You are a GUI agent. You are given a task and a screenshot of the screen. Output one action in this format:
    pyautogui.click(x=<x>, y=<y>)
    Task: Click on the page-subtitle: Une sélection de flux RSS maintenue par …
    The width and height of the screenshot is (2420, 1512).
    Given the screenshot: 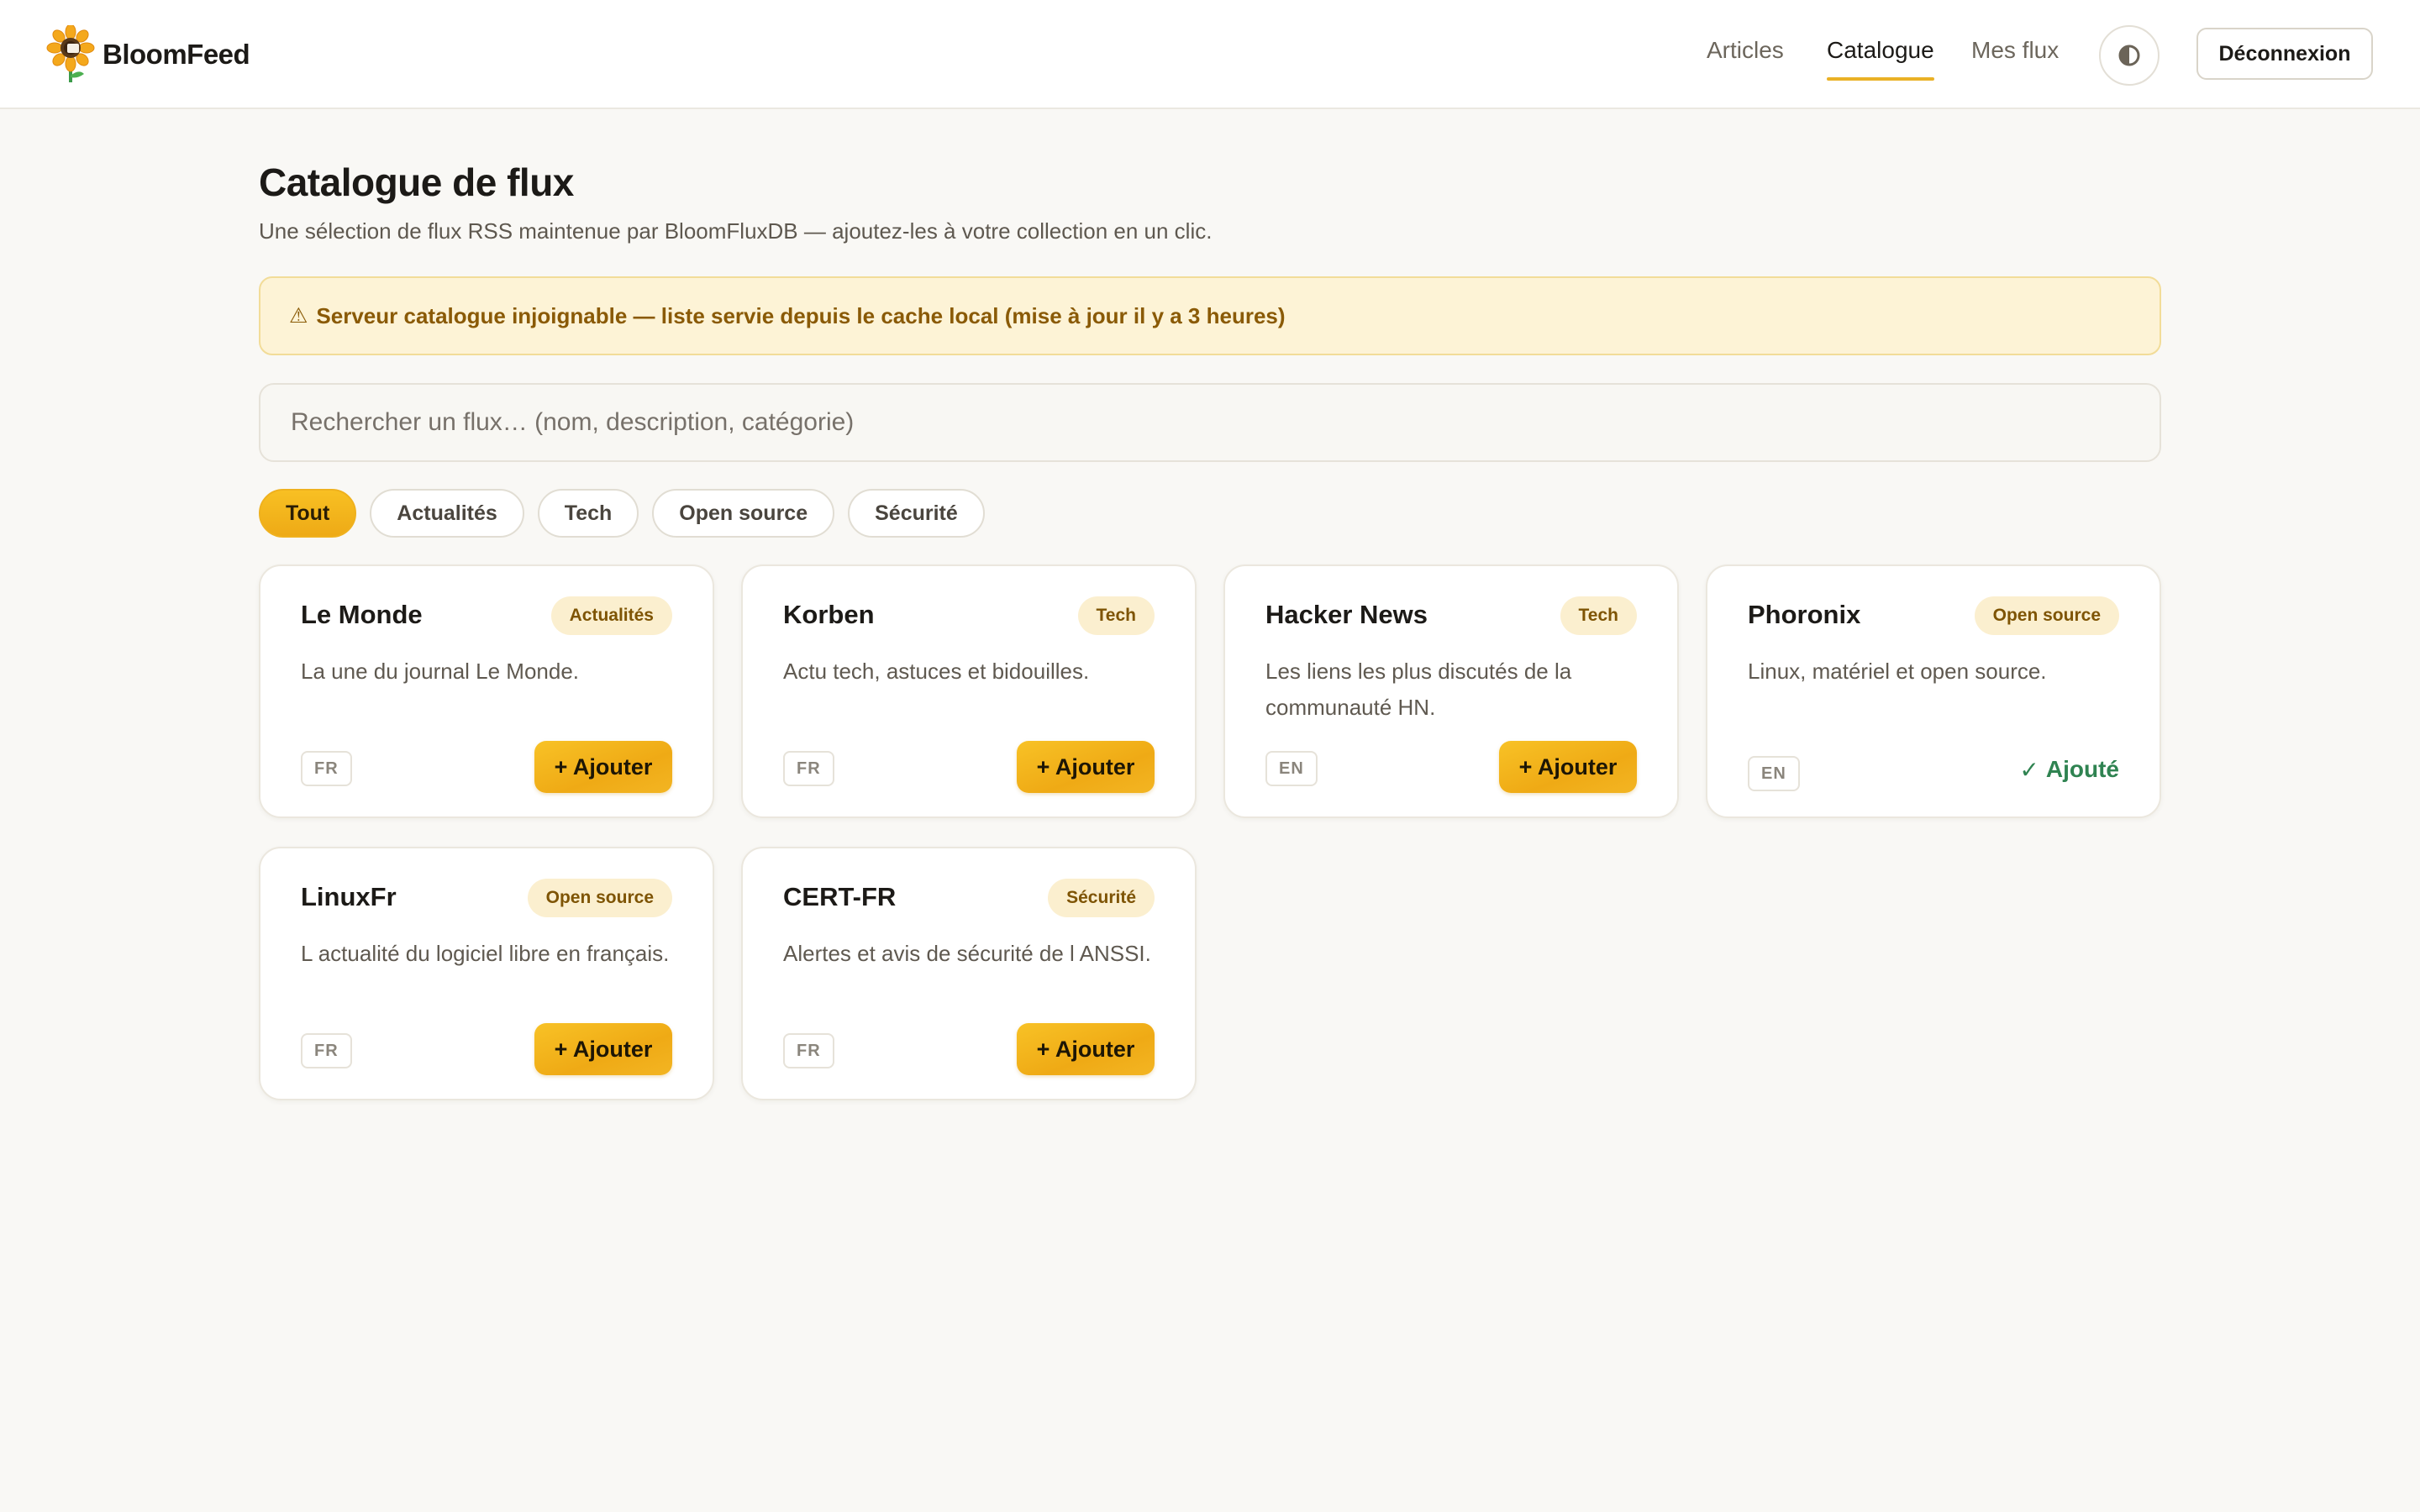 What is the action you would take?
    pyautogui.click(x=736, y=231)
    